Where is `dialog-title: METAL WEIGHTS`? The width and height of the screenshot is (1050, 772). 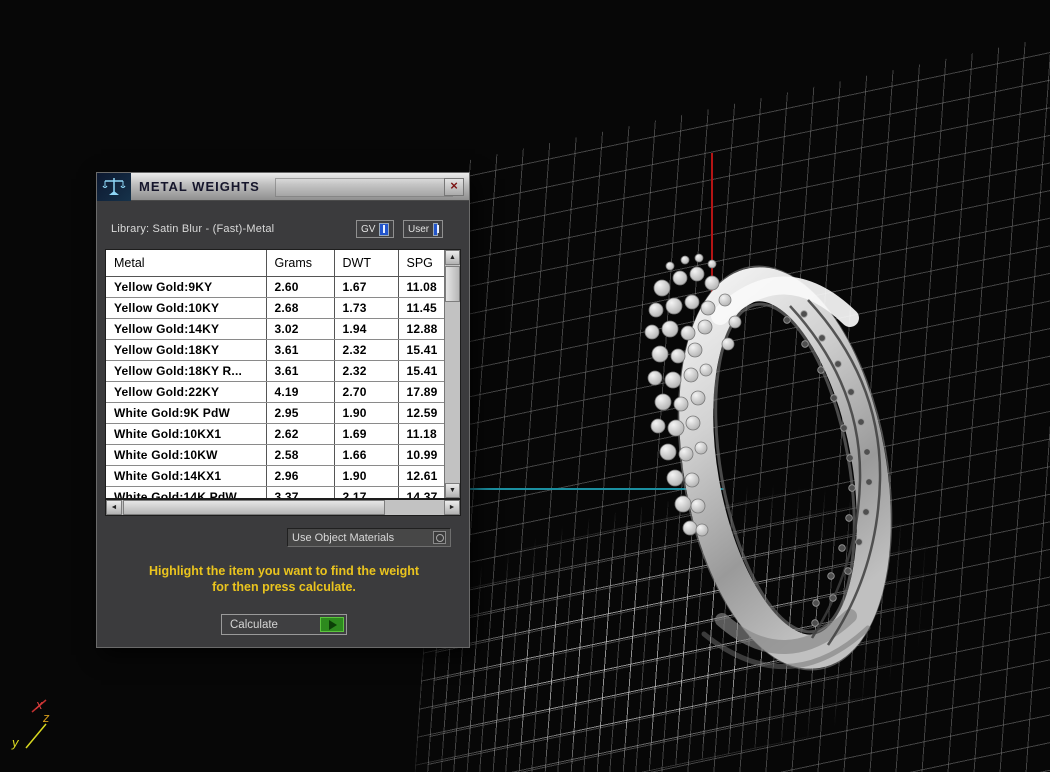 dialog-title: METAL WEIGHTS is located at coordinates (199, 186).